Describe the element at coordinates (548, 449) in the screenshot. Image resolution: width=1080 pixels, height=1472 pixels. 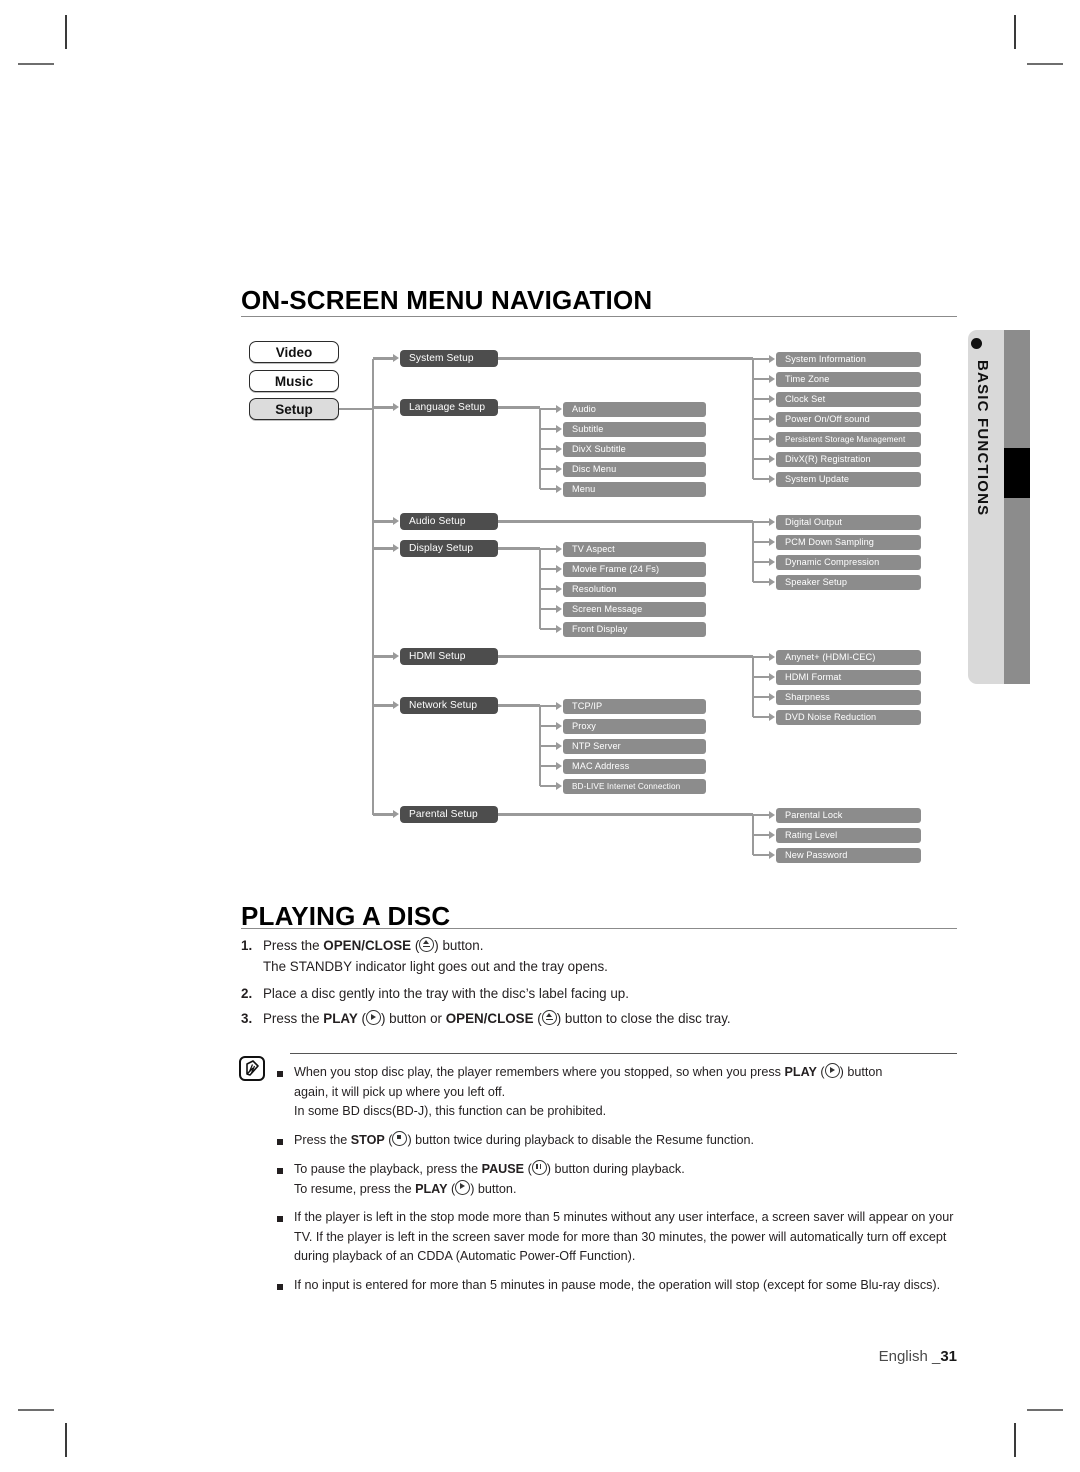
I see `connector-to-divx-subtitle` at that location.